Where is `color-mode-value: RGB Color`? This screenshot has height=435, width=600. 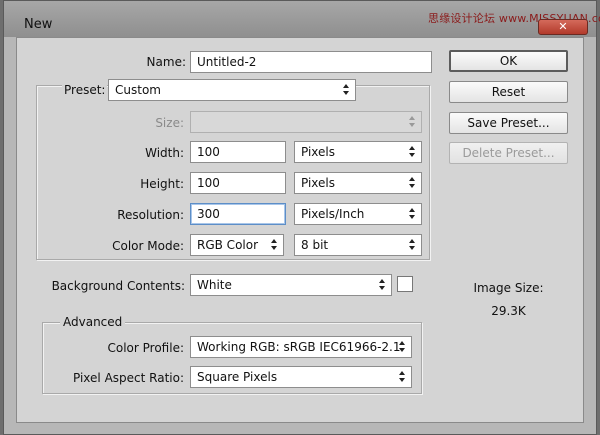 color-mode-value: RGB Color is located at coordinates (228, 245).